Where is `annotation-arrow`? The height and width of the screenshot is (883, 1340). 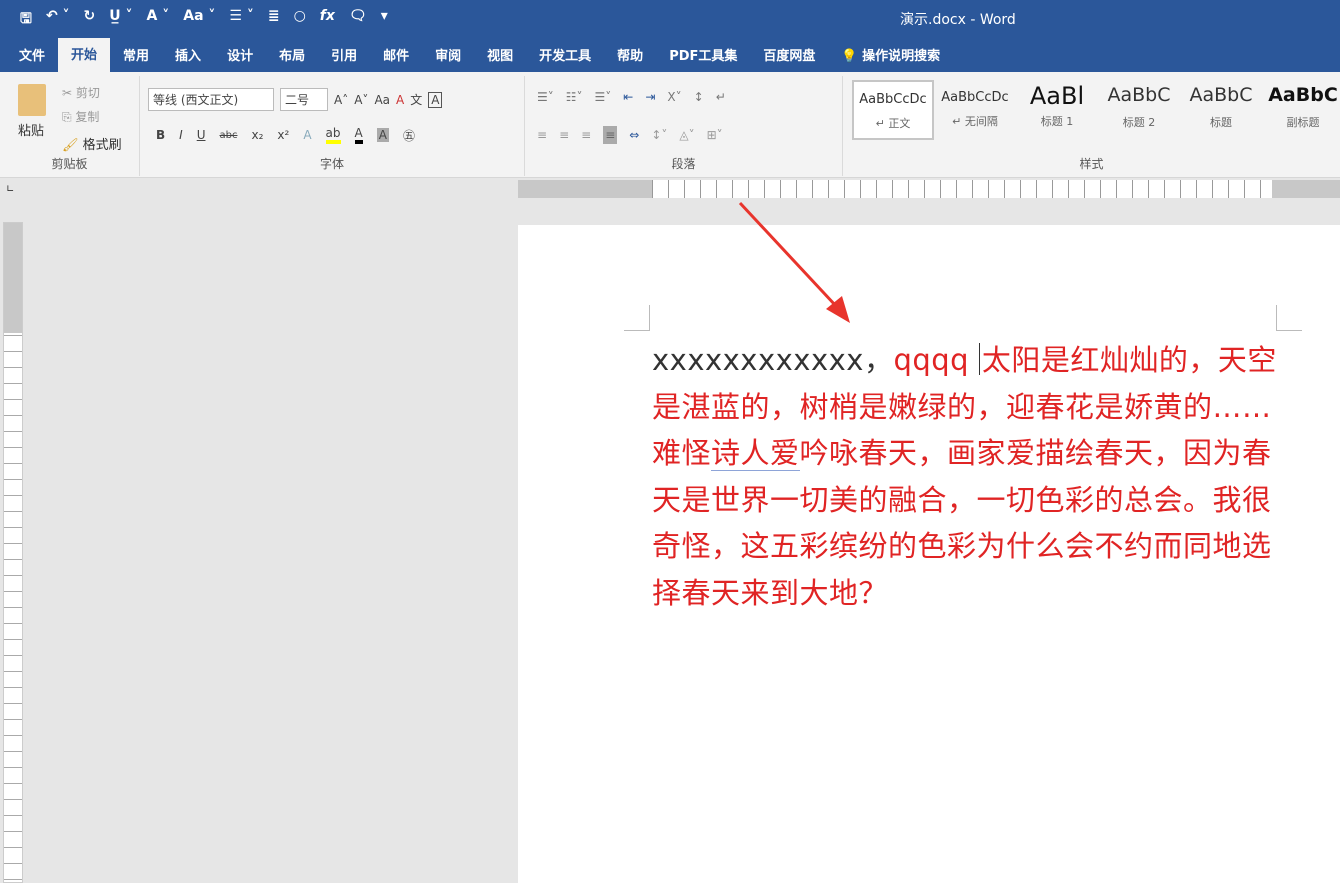 annotation-arrow is located at coordinates (794, 262).